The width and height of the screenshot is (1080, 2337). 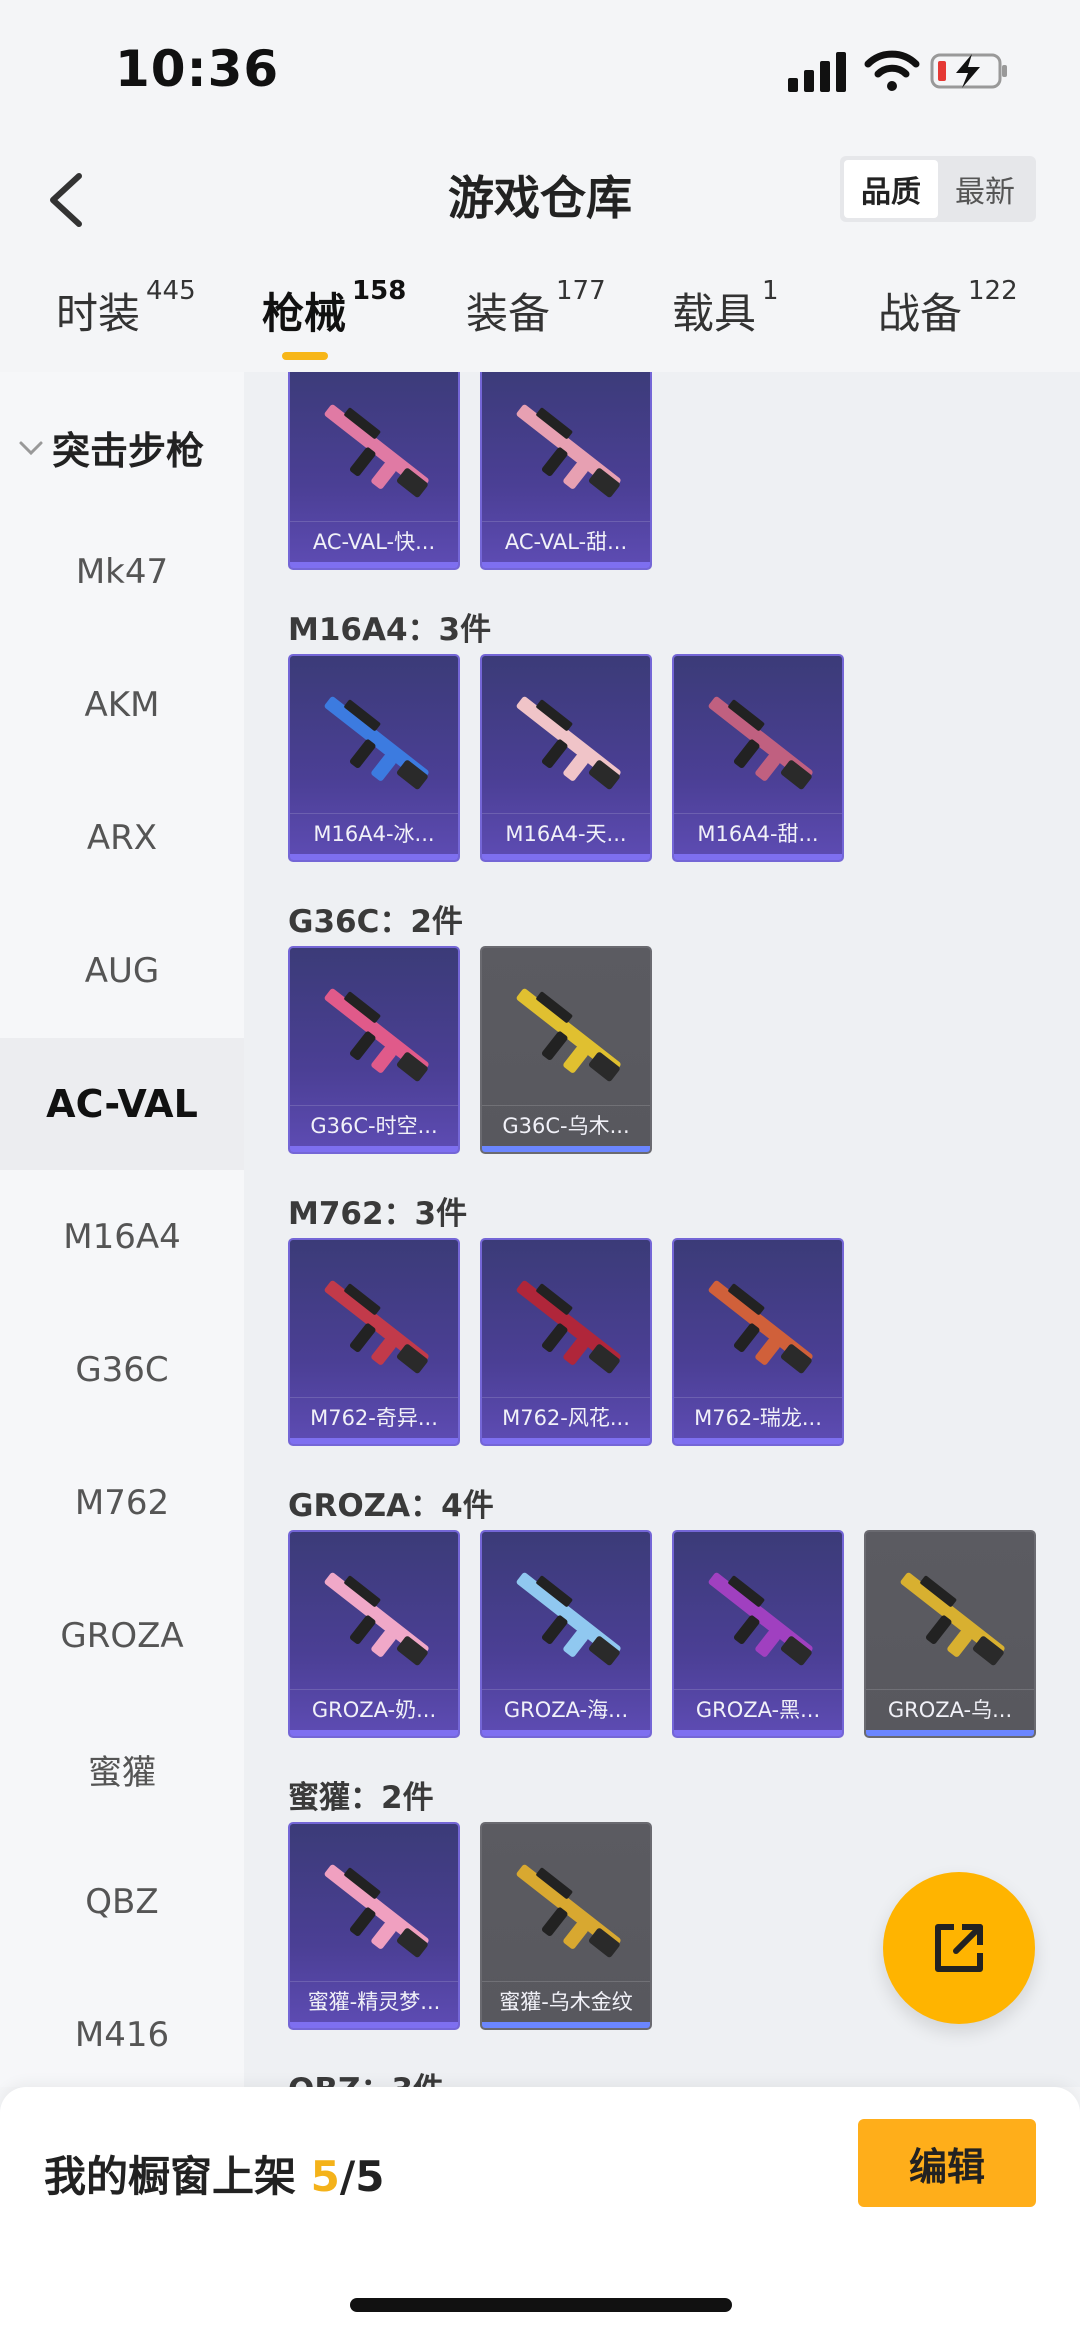 What do you see at coordinates (122, 1902) in the screenshot?
I see `sidebar-item: QBZ` at bounding box center [122, 1902].